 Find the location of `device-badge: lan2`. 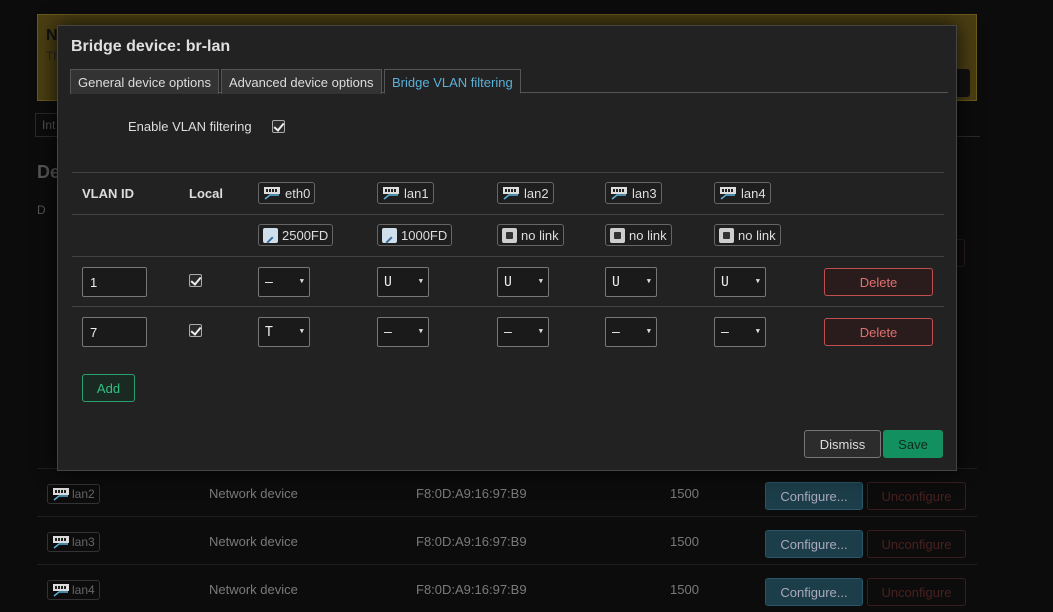

device-badge: lan2 is located at coordinates (73, 494).